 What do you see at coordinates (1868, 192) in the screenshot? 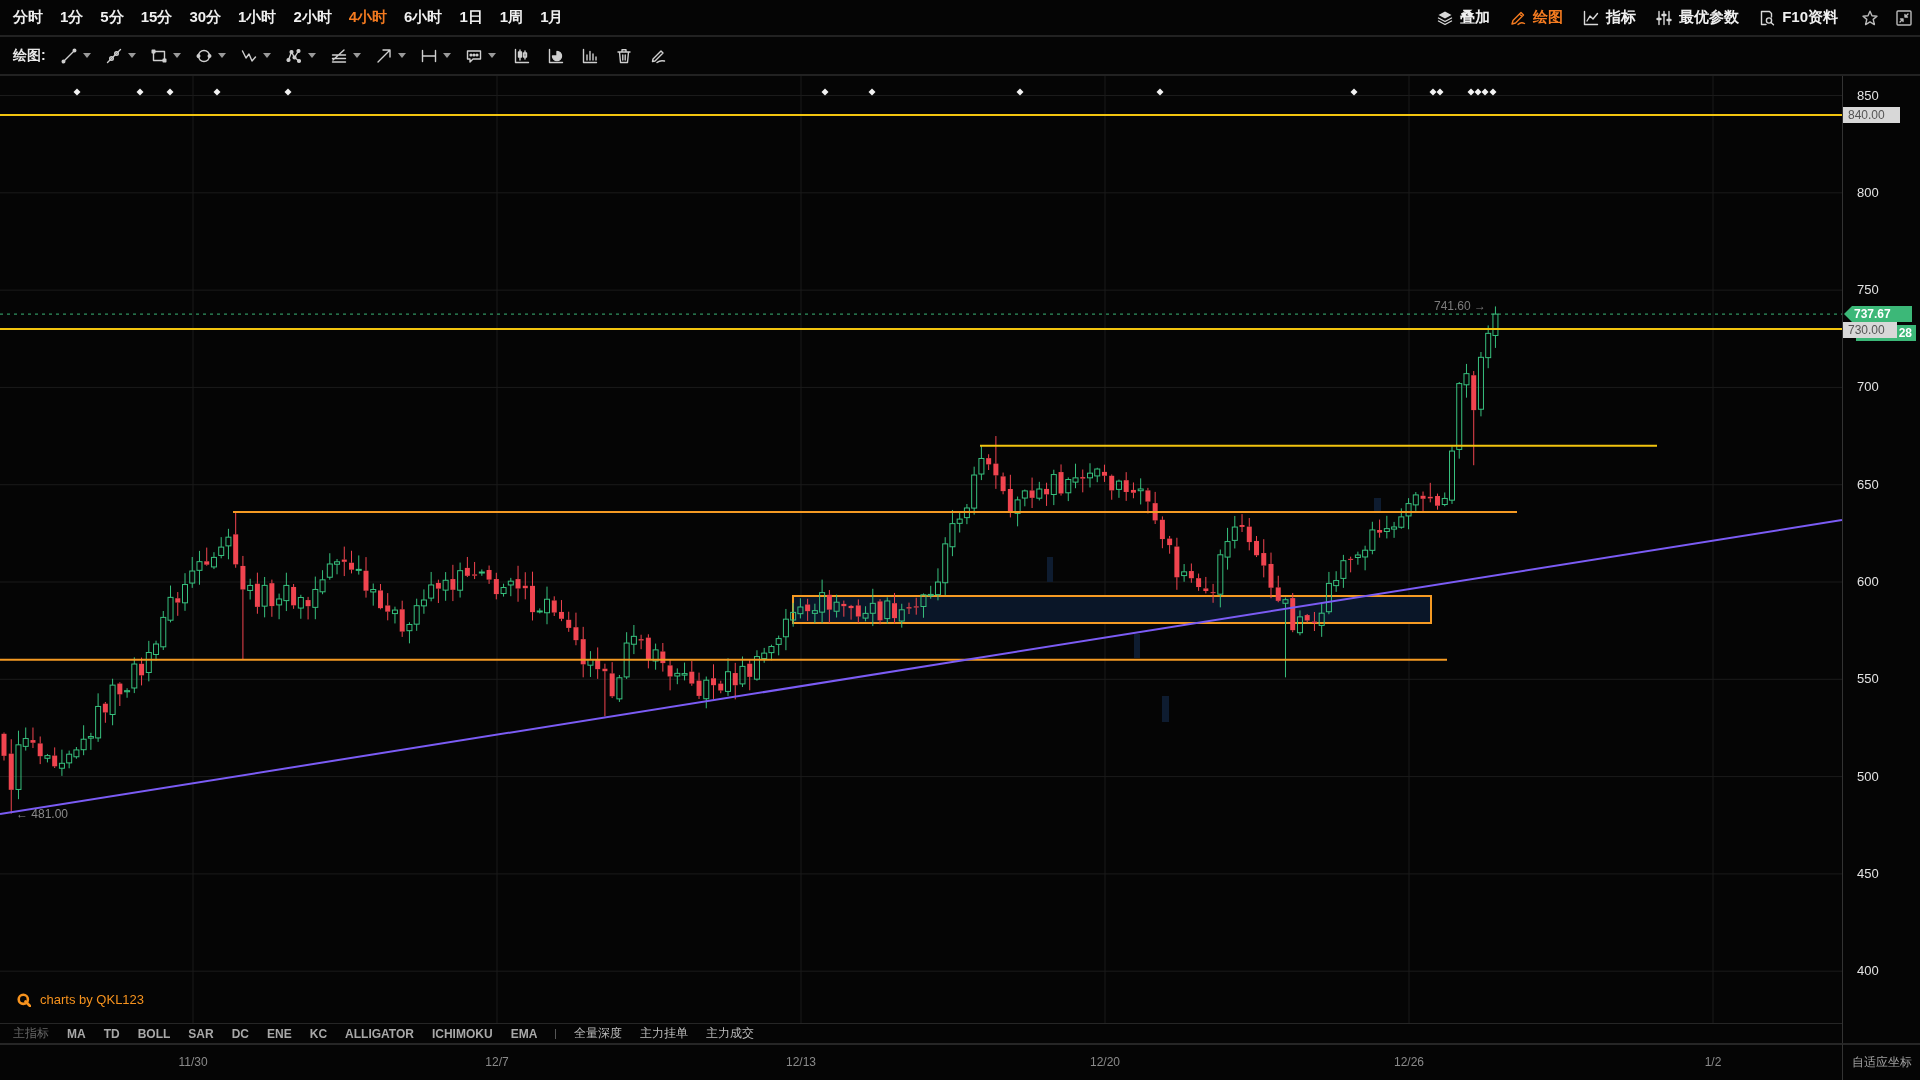
I see `price-tick-label: 800` at bounding box center [1868, 192].